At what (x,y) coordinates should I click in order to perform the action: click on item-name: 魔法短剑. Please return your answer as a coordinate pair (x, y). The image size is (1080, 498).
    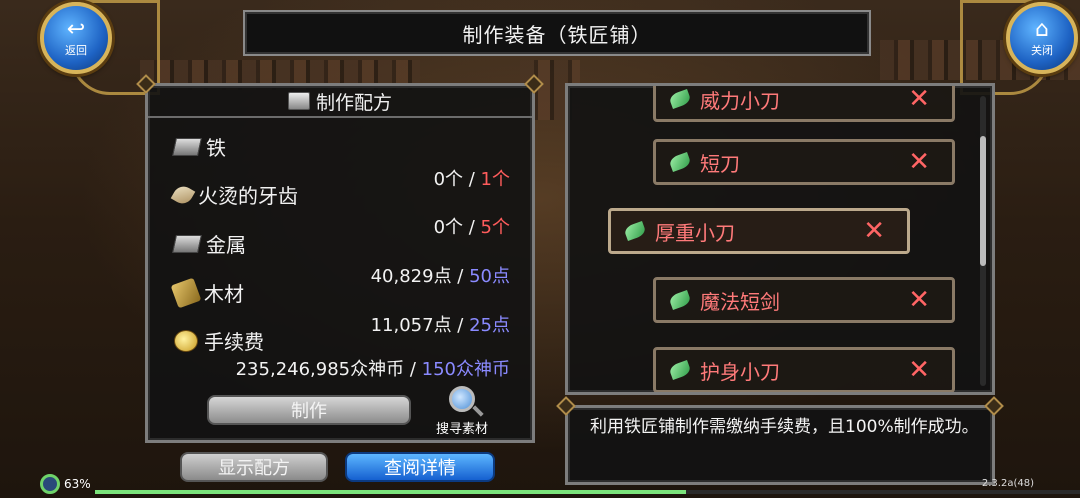
    Looking at the image, I should click on (740, 301).